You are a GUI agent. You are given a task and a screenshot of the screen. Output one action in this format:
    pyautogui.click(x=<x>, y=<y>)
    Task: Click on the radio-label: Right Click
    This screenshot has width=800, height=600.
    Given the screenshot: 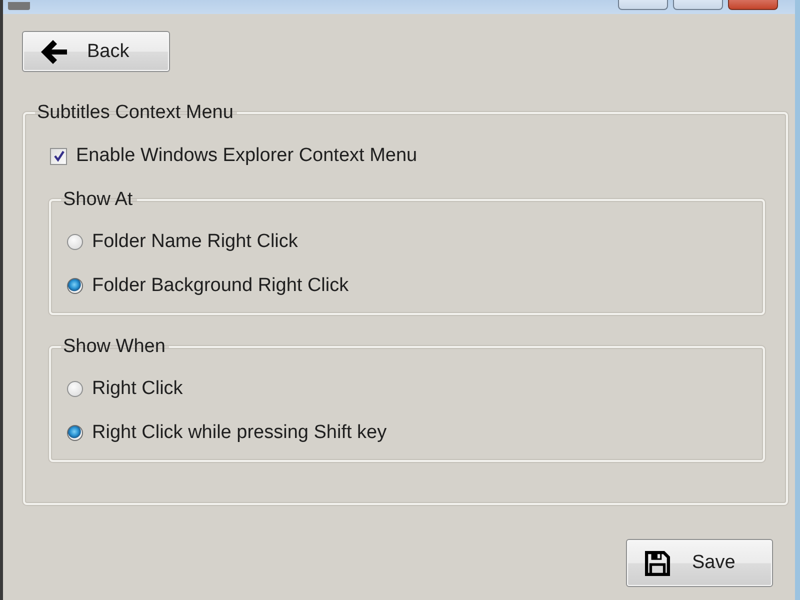 What is the action you would take?
    pyautogui.click(x=137, y=389)
    